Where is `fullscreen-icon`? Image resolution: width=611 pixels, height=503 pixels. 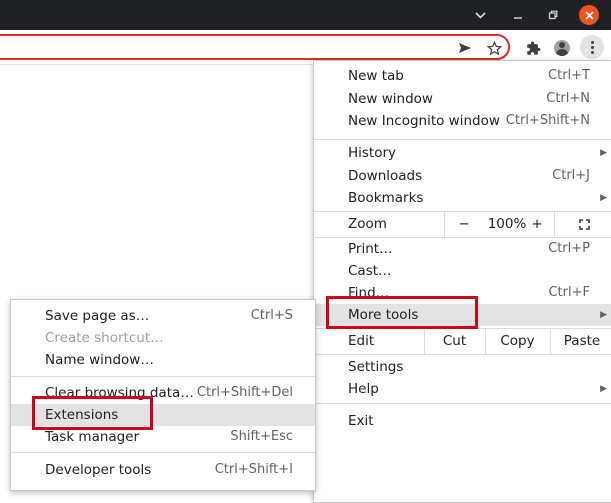 fullscreen-icon is located at coordinates (582, 224).